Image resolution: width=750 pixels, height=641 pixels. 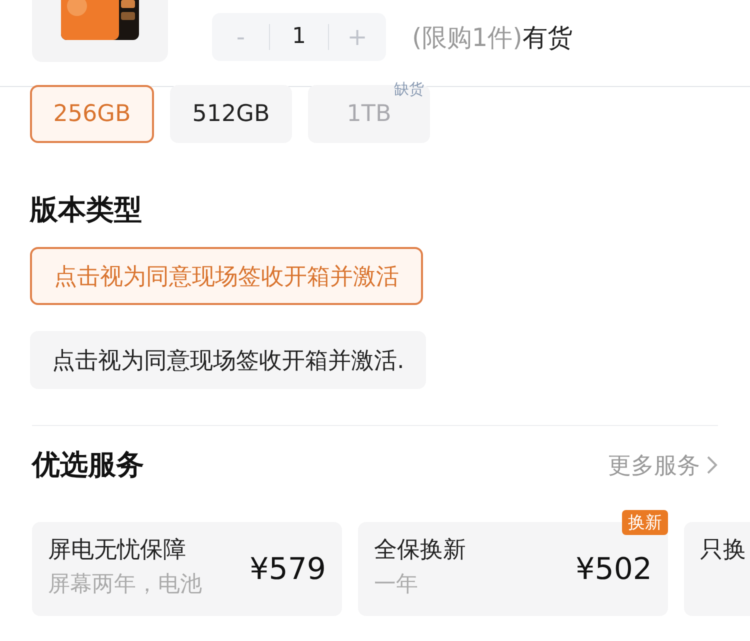 What do you see at coordinates (614, 569) in the screenshot?
I see `service-price: ¥502` at bounding box center [614, 569].